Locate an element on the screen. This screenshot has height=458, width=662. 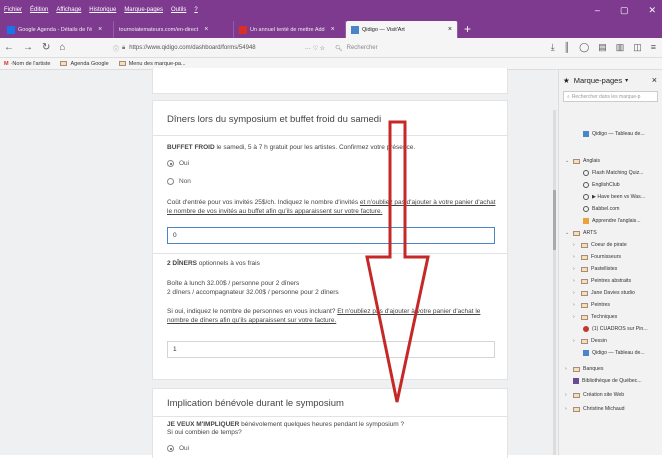
info-icon: ⓘ is located at coordinates (116, 48).